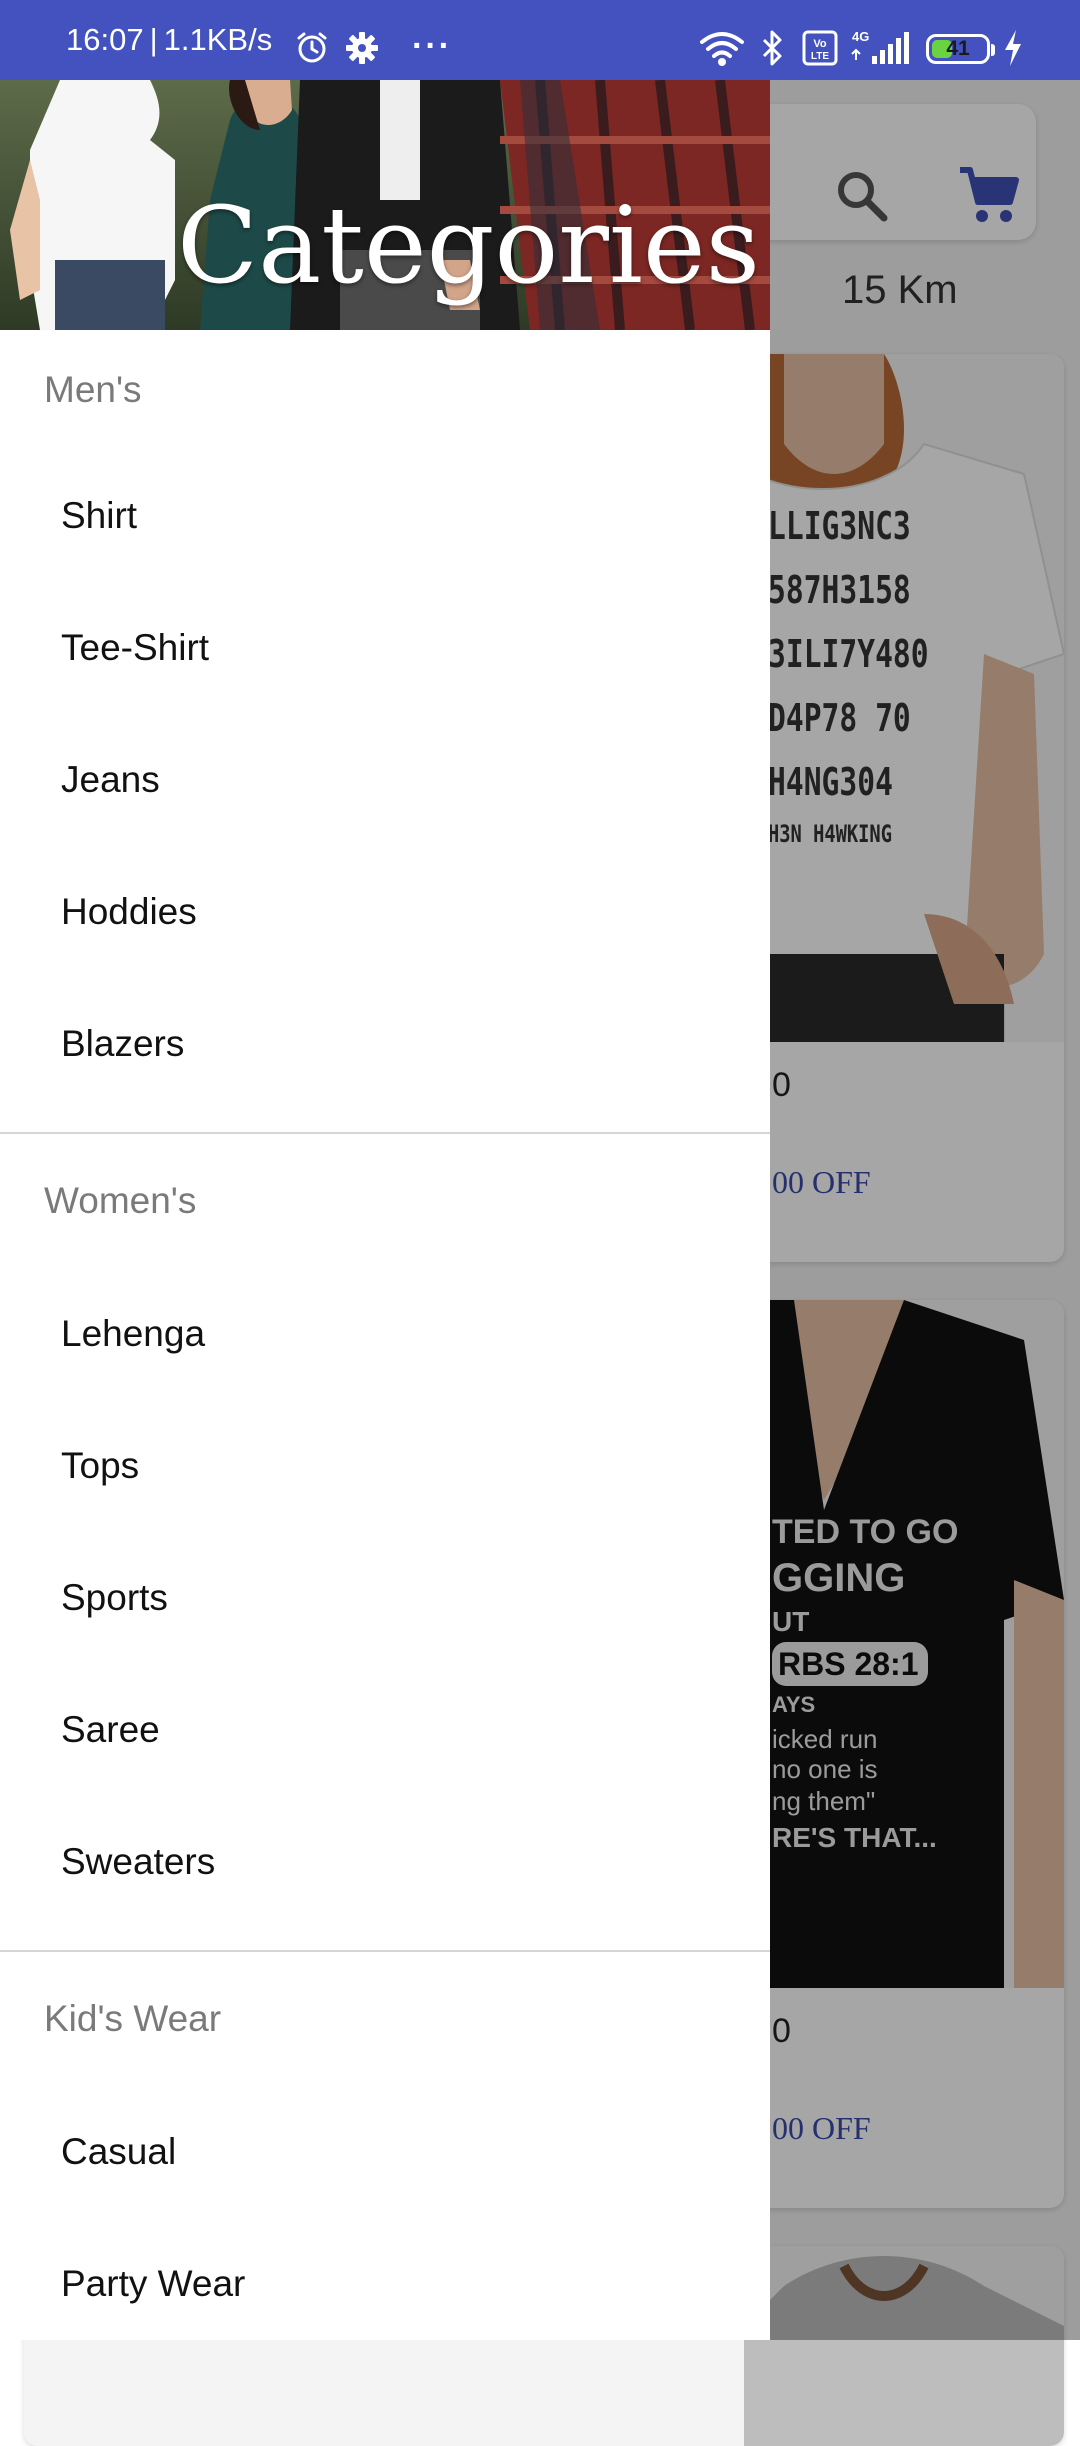 This screenshot has height=2446, width=1080. Describe the element at coordinates (820, 44) in the screenshot. I see `svg-text: Vo` at that location.